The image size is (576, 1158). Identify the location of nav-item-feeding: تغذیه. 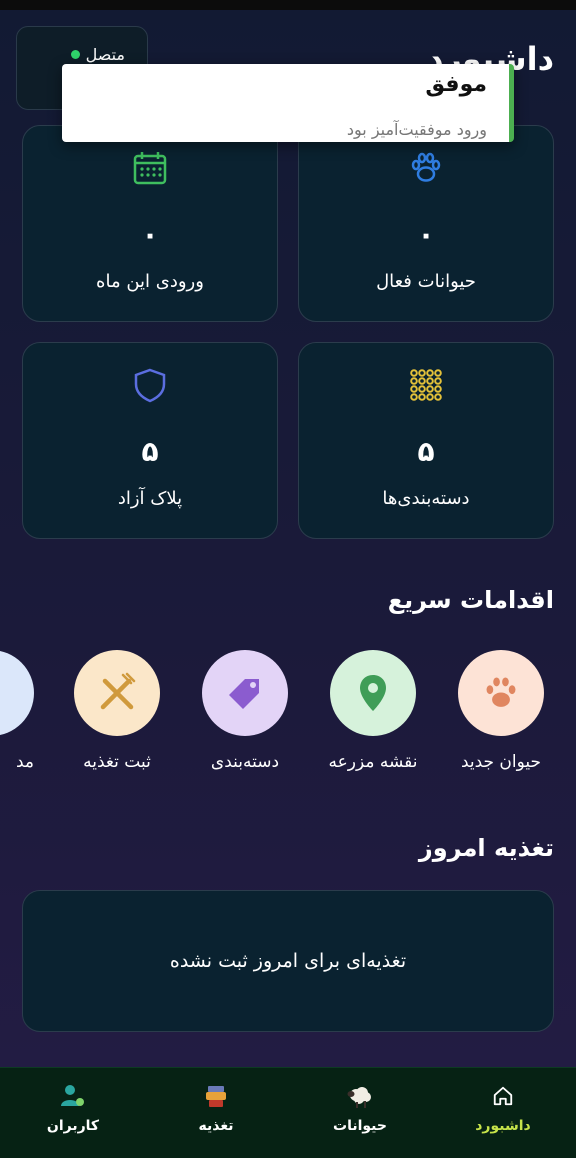
(216, 1108).